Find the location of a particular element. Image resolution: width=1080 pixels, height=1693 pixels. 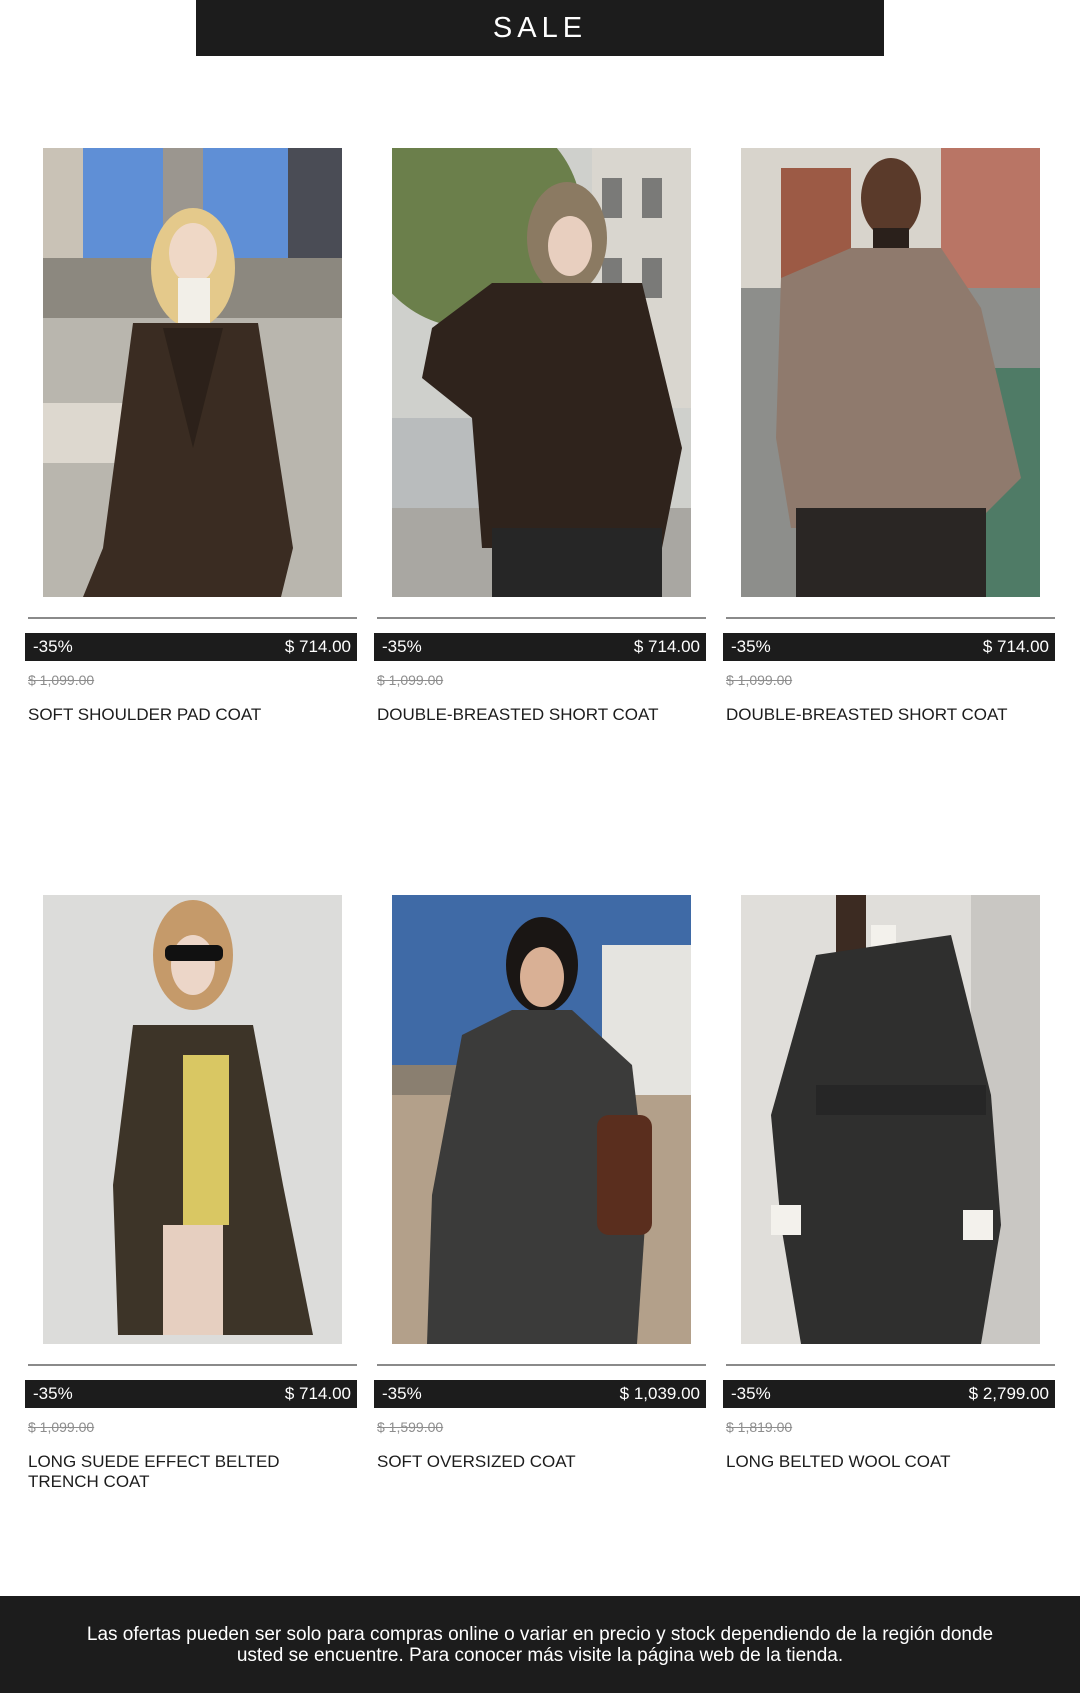

original-price: $ 1,819.00 is located at coordinates (759, 1427).